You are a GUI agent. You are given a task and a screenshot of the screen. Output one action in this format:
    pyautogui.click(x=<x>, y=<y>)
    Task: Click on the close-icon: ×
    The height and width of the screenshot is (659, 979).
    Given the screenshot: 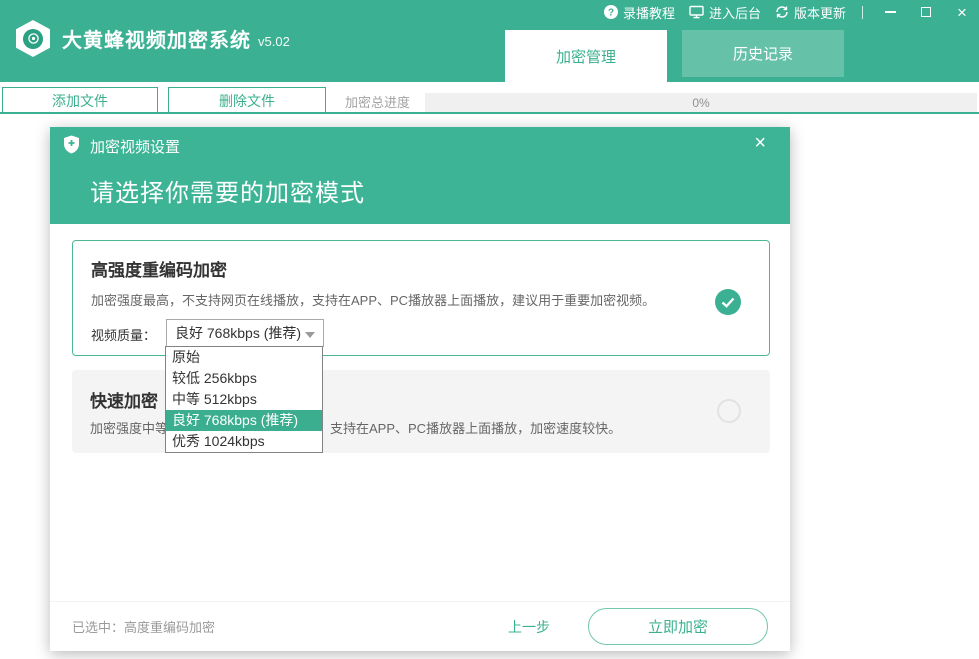 What is the action you would take?
    pyautogui.click(x=962, y=12)
    